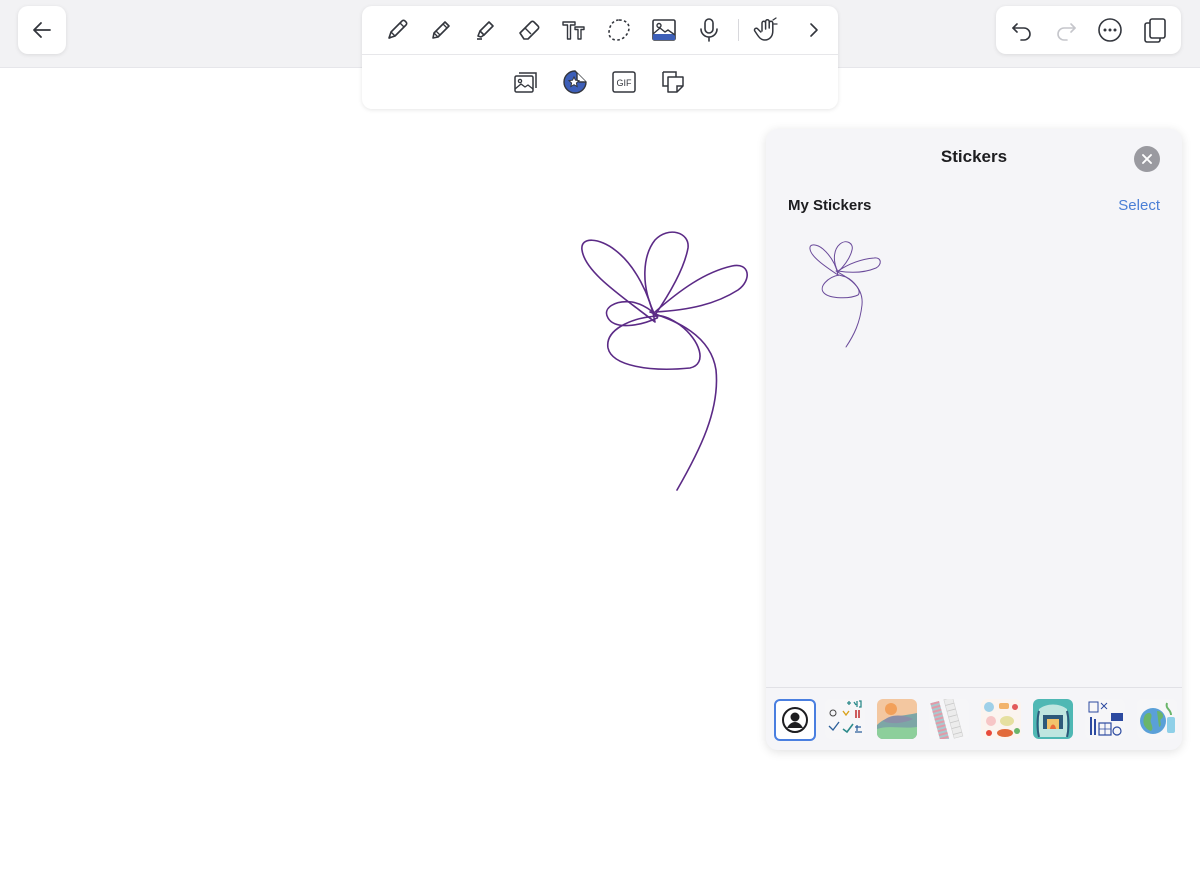  I want to click on food-pack, so click(1001, 719).